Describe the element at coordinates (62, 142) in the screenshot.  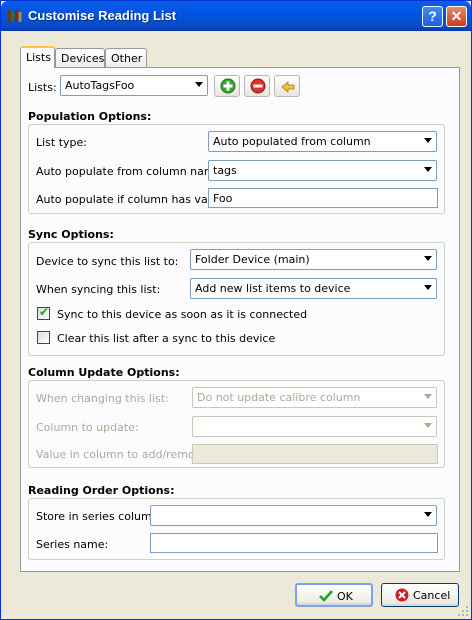
I see `list-type-label: List type:` at that location.